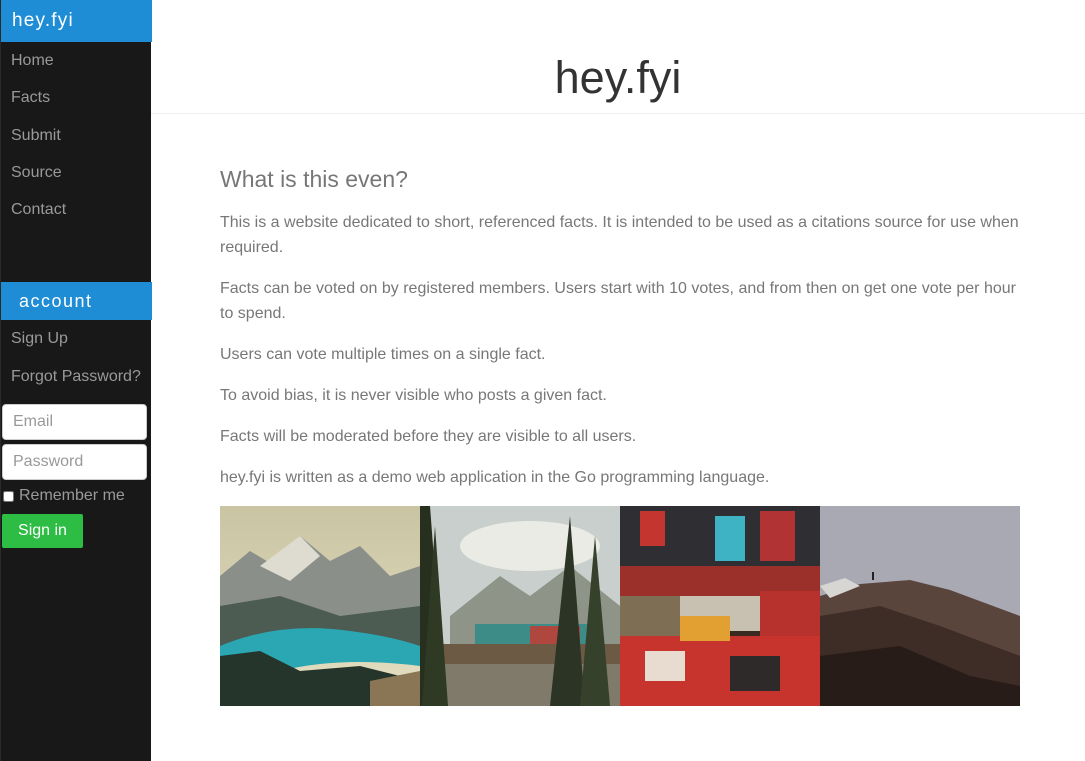 The height and width of the screenshot is (761, 1085). I want to click on brand-link: hey.fyi, so click(76, 21).